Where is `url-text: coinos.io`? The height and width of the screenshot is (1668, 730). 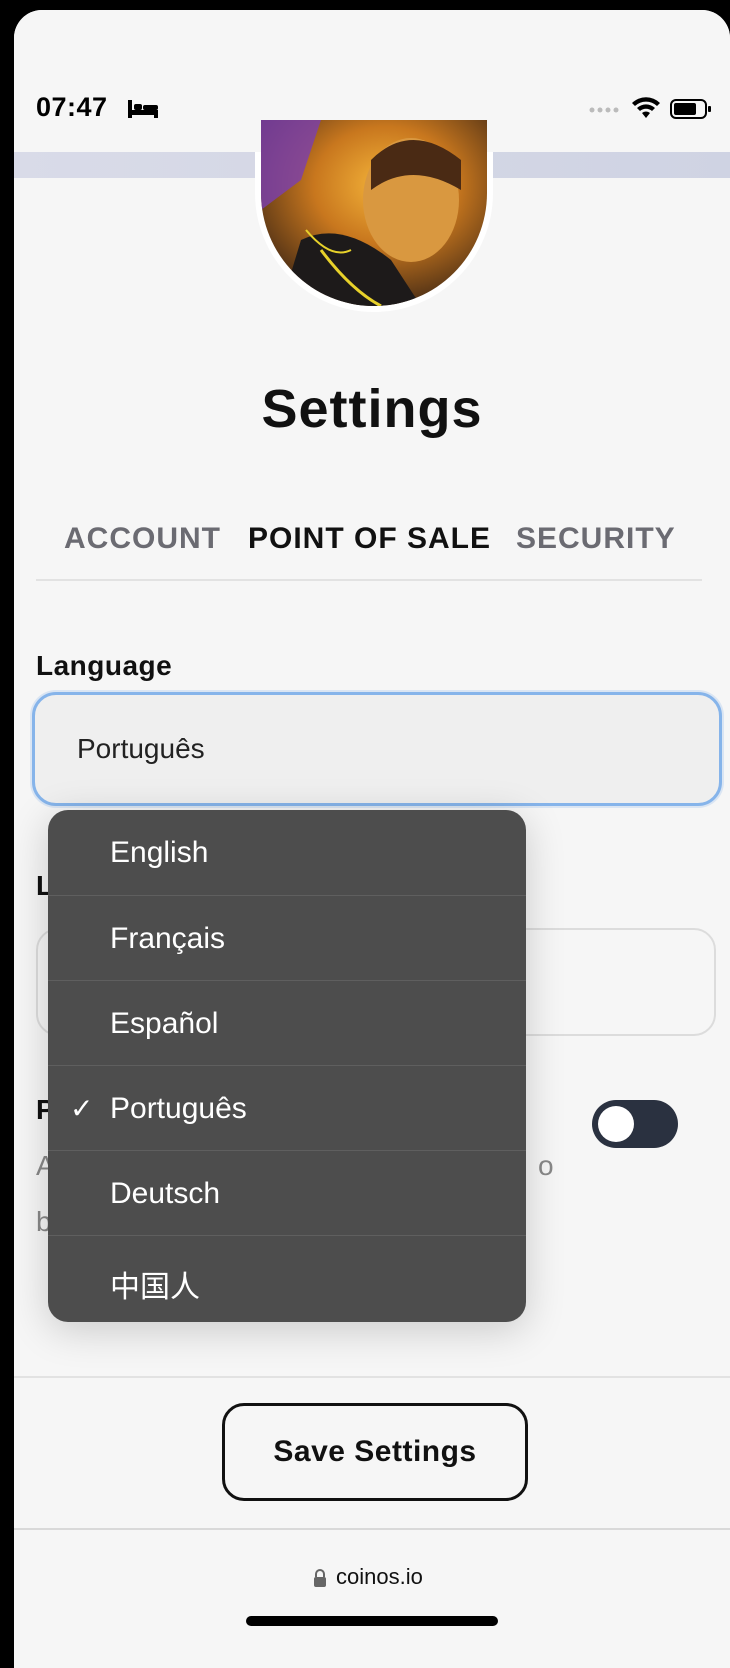
url-text: coinos.io is located at coordinates (379, 1577).